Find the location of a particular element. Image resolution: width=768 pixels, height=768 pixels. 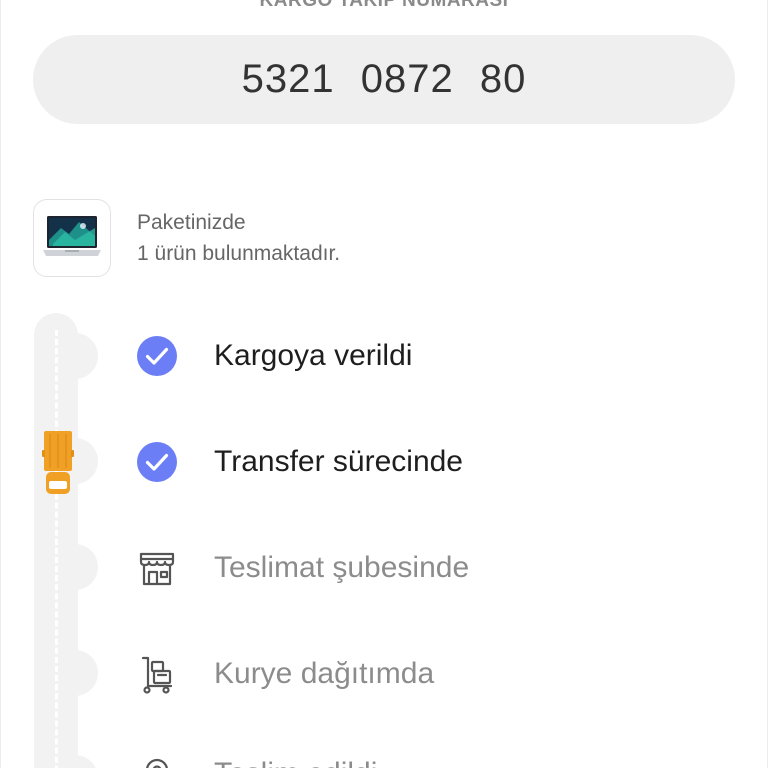

tracking-number: 5321 0872 80 is located at coordinates (384, 79).